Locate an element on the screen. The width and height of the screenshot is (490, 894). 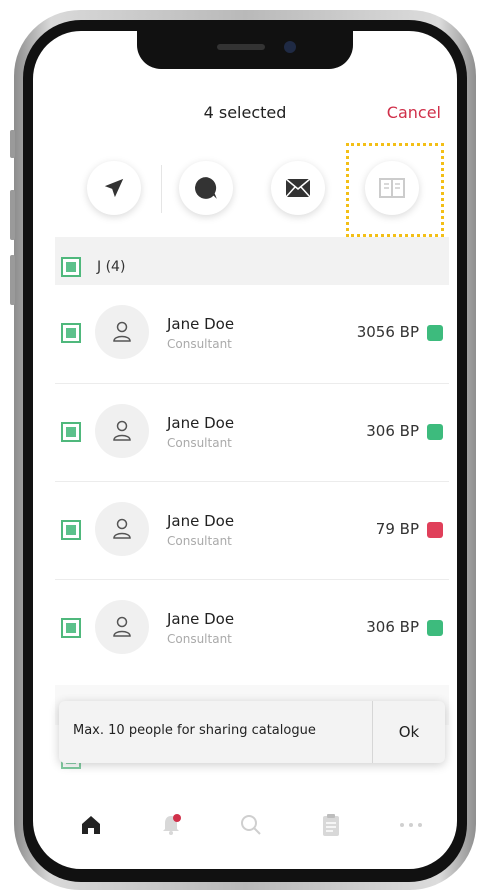
side-button-volume-up is located at coordinates (12, 215).